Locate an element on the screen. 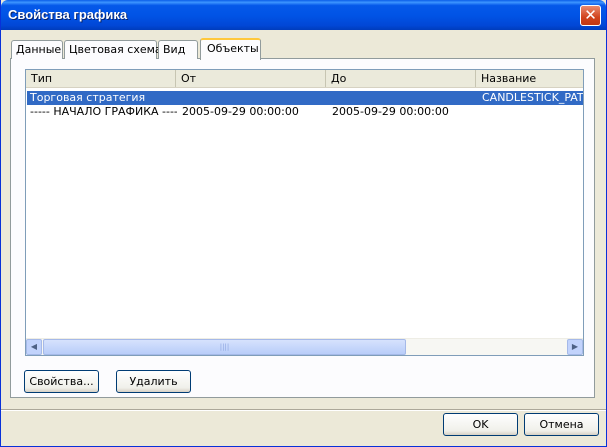 This screenshot has height=447, width=607. scroll-thumb: |||| is located at coordinates (224, 347).